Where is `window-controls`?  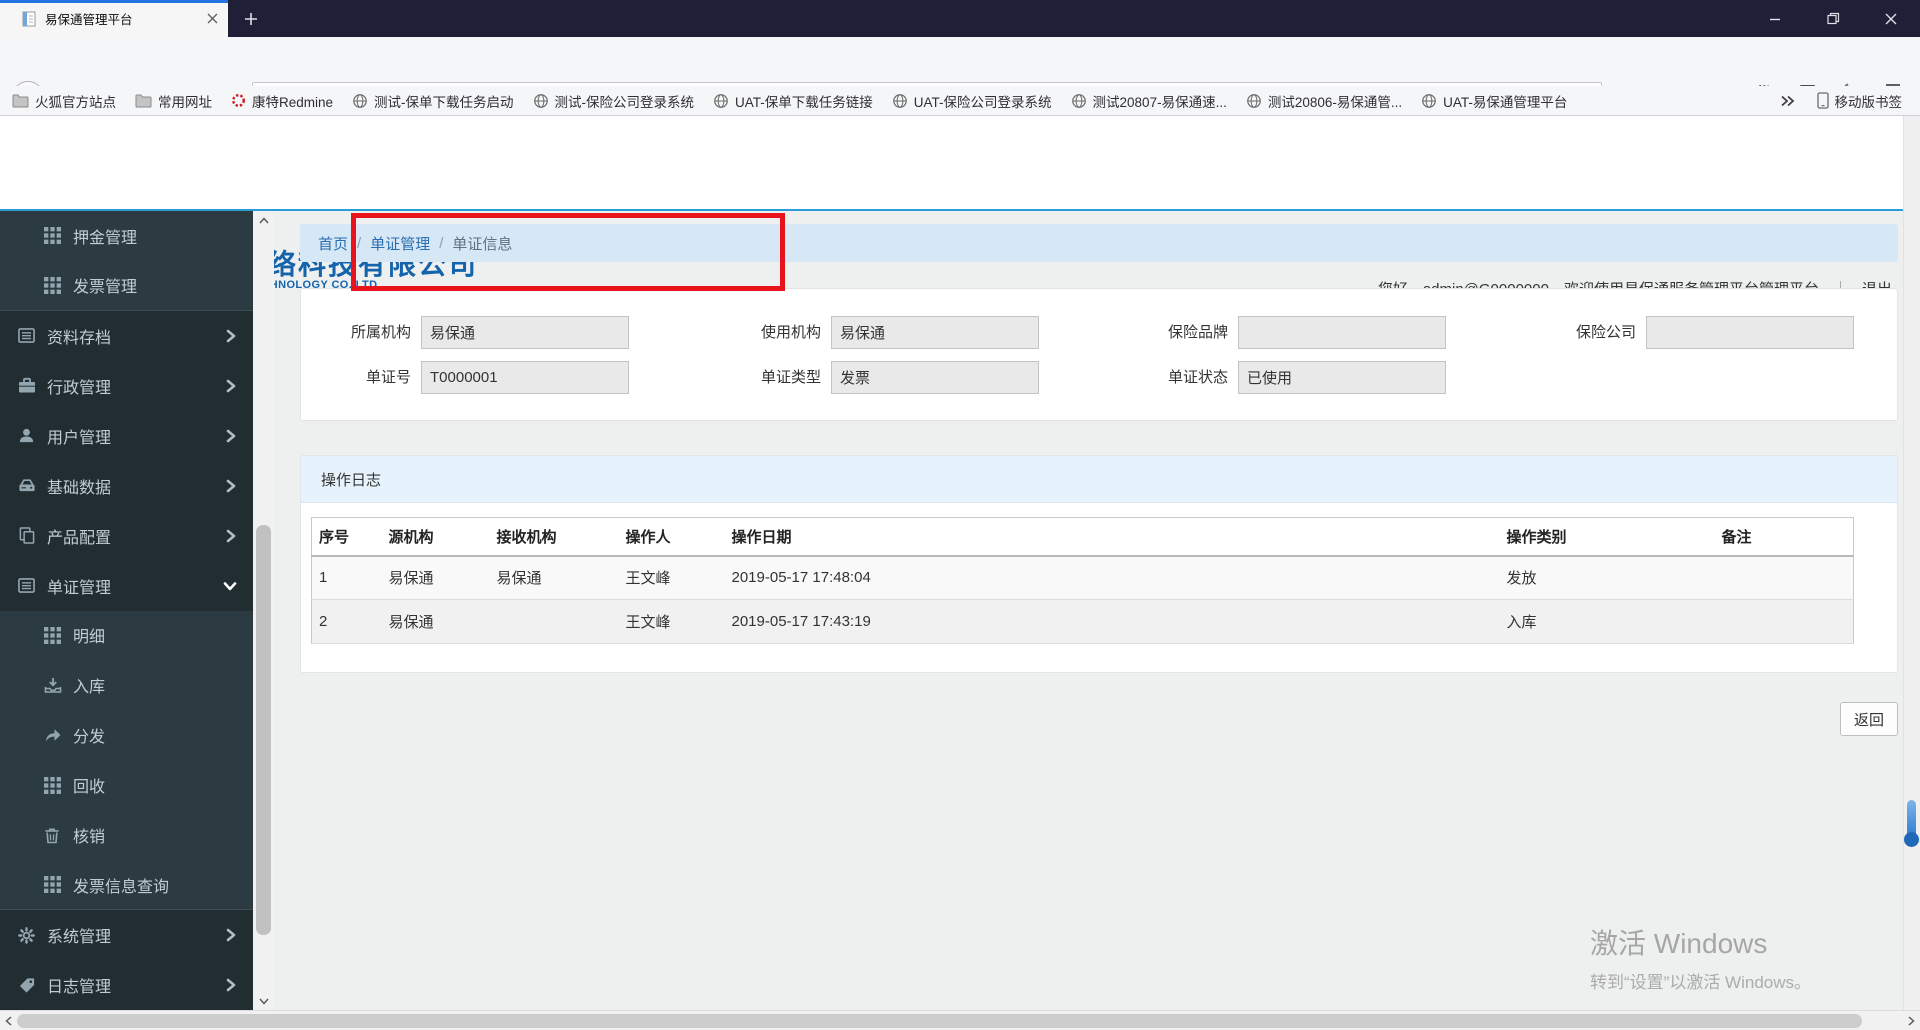
window-controls is located at coordinates (1833, 18).